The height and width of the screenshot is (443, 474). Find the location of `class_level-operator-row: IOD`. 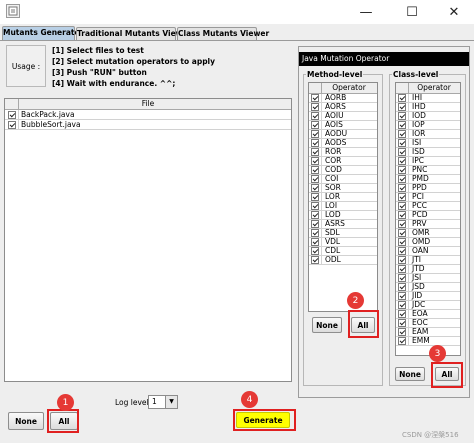

class_level-operator-row: IOD is located at coordinates (428, 116).